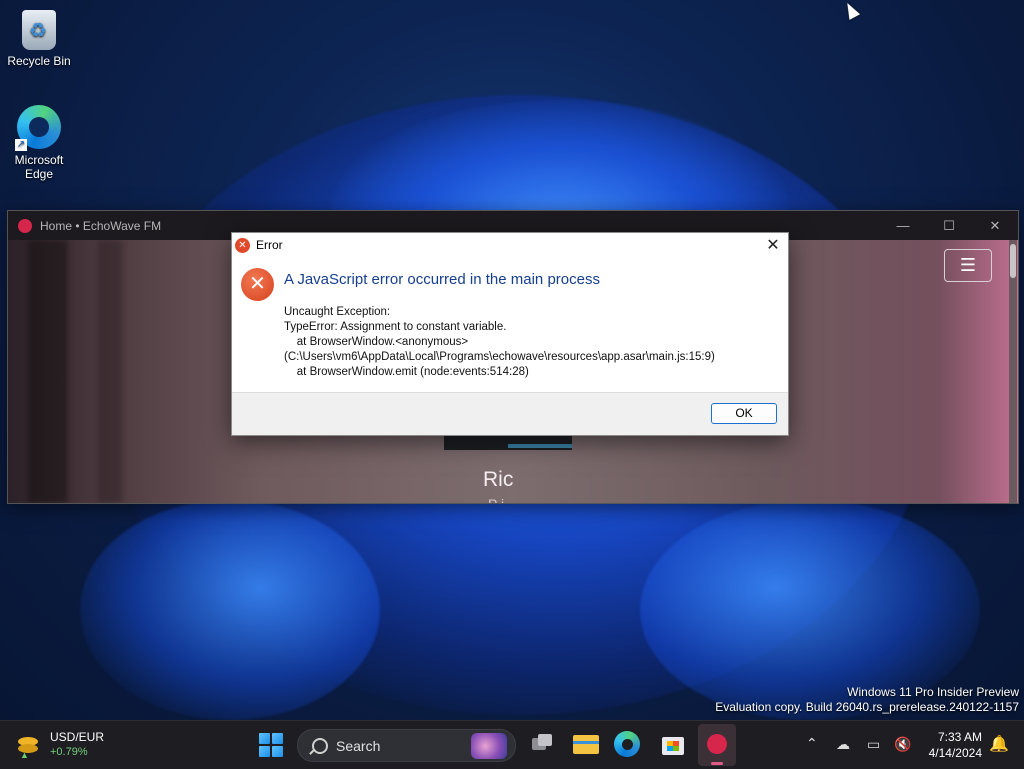 The width and height of the screenshot is (1024, 769). I want to click on scrollbar-thumb, so click(1013, 261).